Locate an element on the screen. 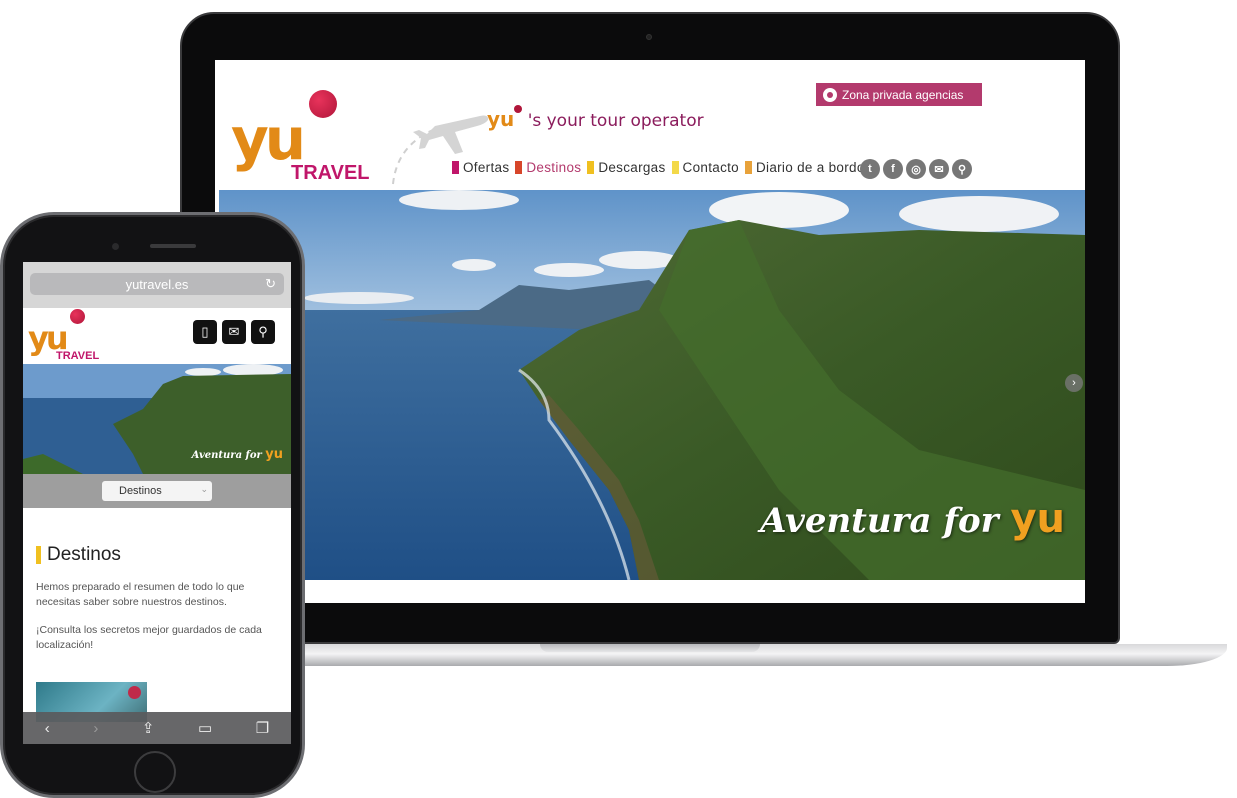  section-title: Destinos is located at coordinates (78, 555).